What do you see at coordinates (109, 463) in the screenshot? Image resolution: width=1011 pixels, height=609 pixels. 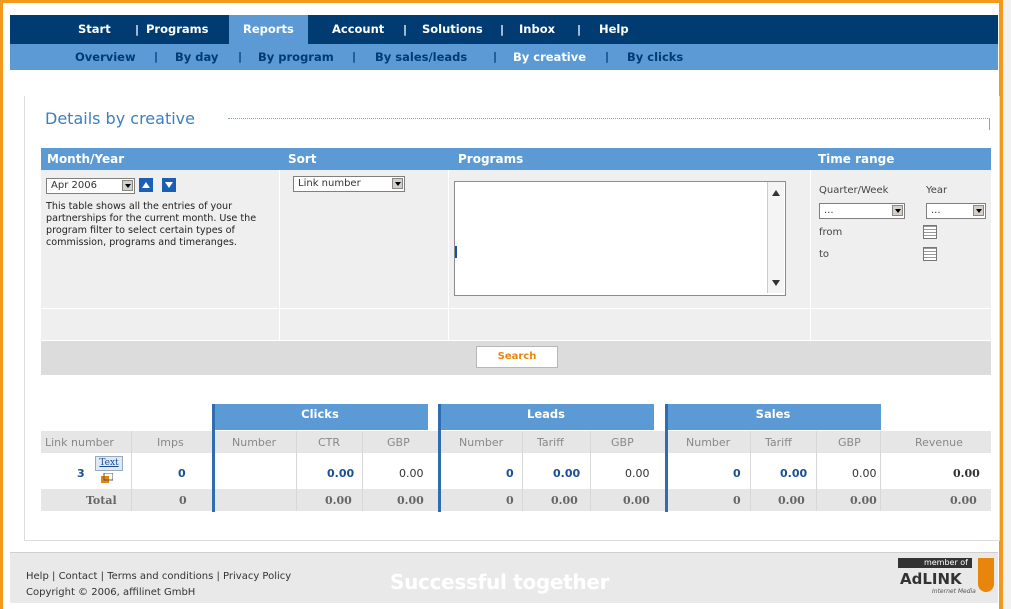 I see `text-creative-badge: Text` at bounding box center [109, 463].